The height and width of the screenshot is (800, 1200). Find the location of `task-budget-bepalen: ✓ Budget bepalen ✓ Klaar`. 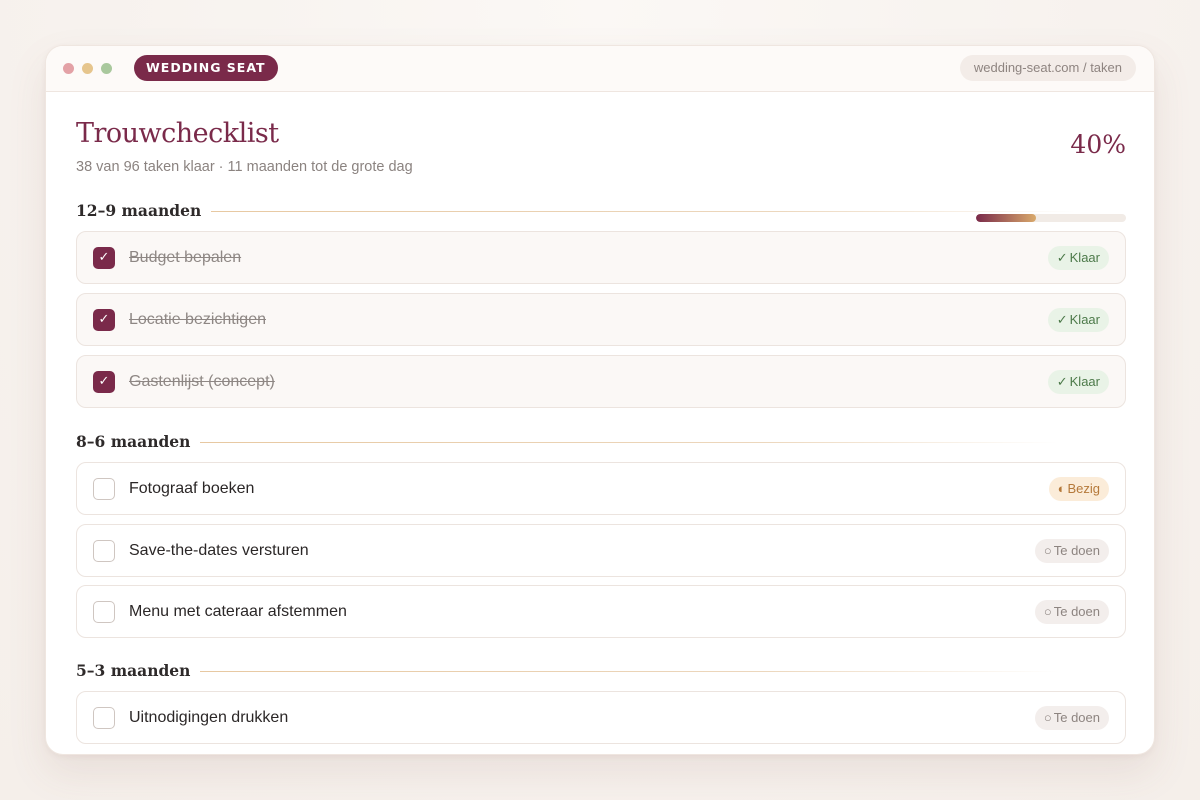

task-budget-bepalen: ✓ Budget bepalen ✓ Klaar is located at coordinates (601, 257).